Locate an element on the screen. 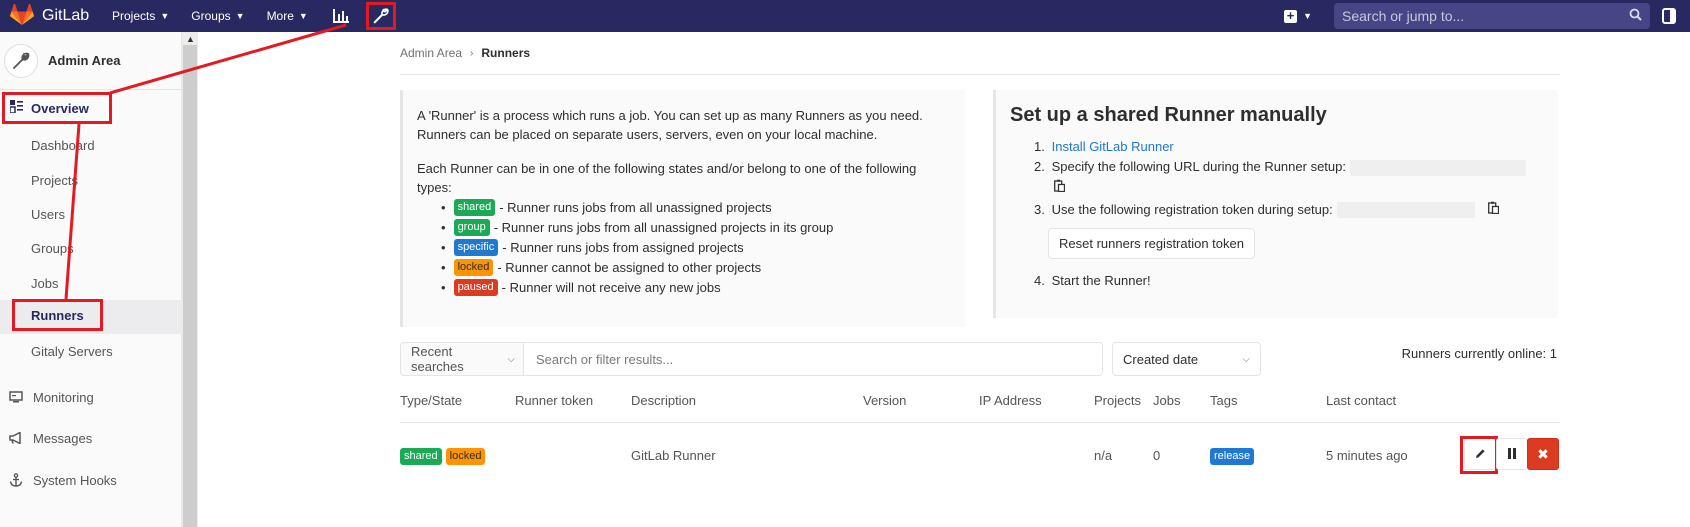  admin-avatar-wrench-icon is located at coordinates (21, 60).